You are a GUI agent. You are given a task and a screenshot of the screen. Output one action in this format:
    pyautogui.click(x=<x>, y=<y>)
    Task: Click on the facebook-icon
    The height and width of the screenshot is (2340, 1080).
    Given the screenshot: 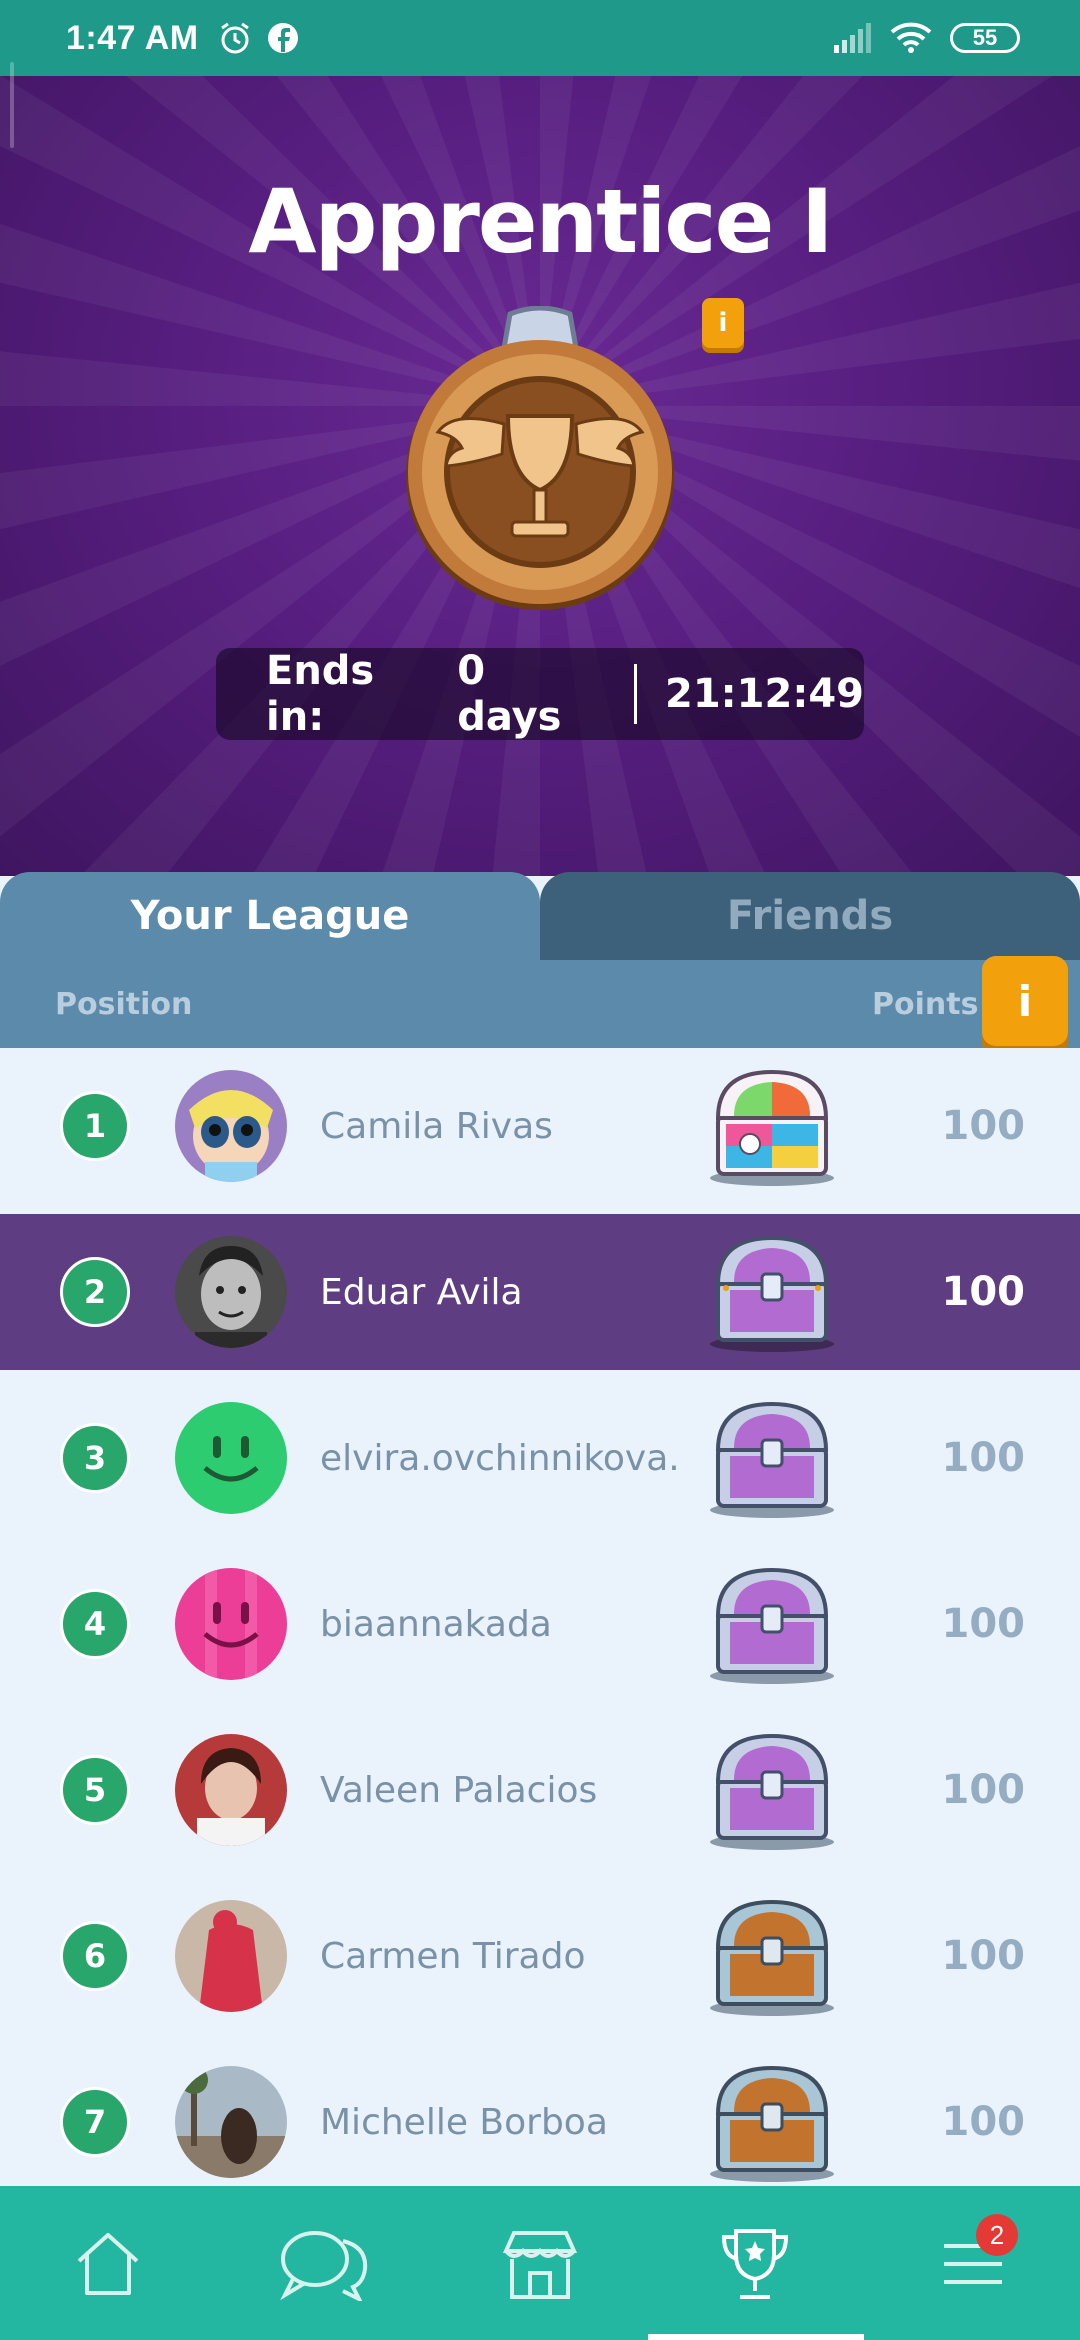 What is the action you would take?
    pyautogui.click(x=282, y=38)
    